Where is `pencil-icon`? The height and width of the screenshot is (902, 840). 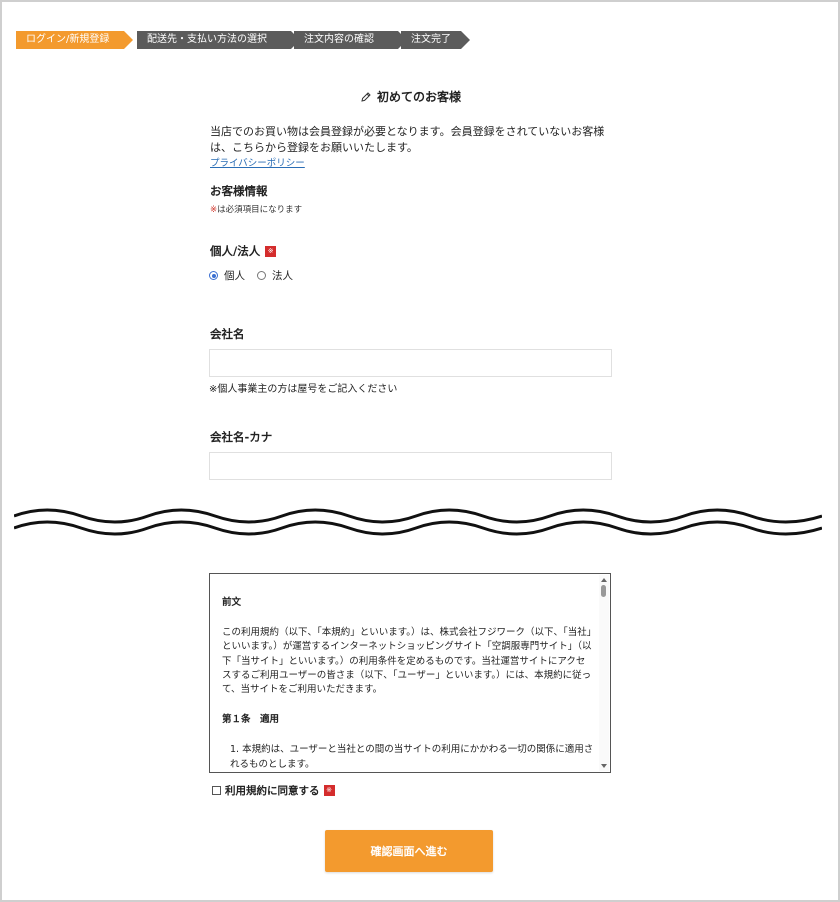
pencil-icon is located at coordinates (366, 96).